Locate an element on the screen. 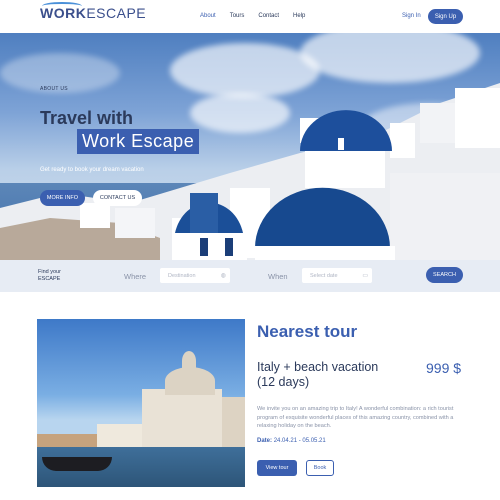  brand-logo: WORKESCAPE is located at coordinates (93, 11).